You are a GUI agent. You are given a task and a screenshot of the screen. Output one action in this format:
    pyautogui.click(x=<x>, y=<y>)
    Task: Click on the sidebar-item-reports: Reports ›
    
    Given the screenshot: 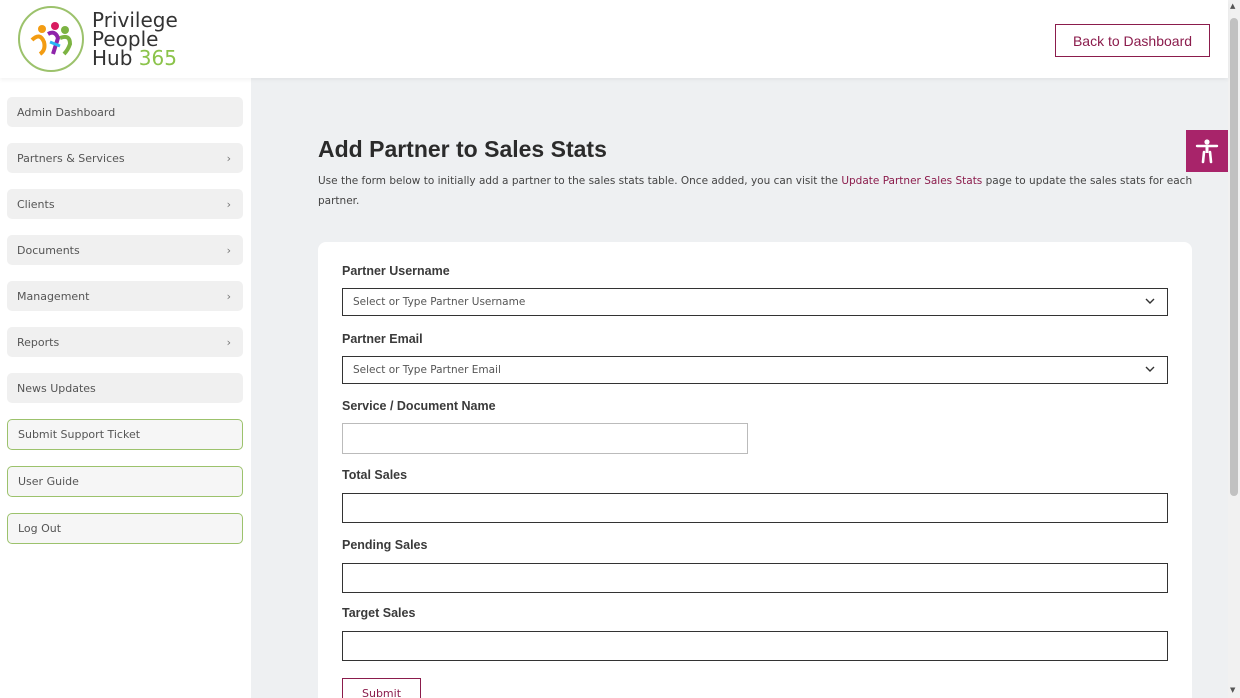 What is the action you would take?
    pyautogui.click(x=125, y=342)
    